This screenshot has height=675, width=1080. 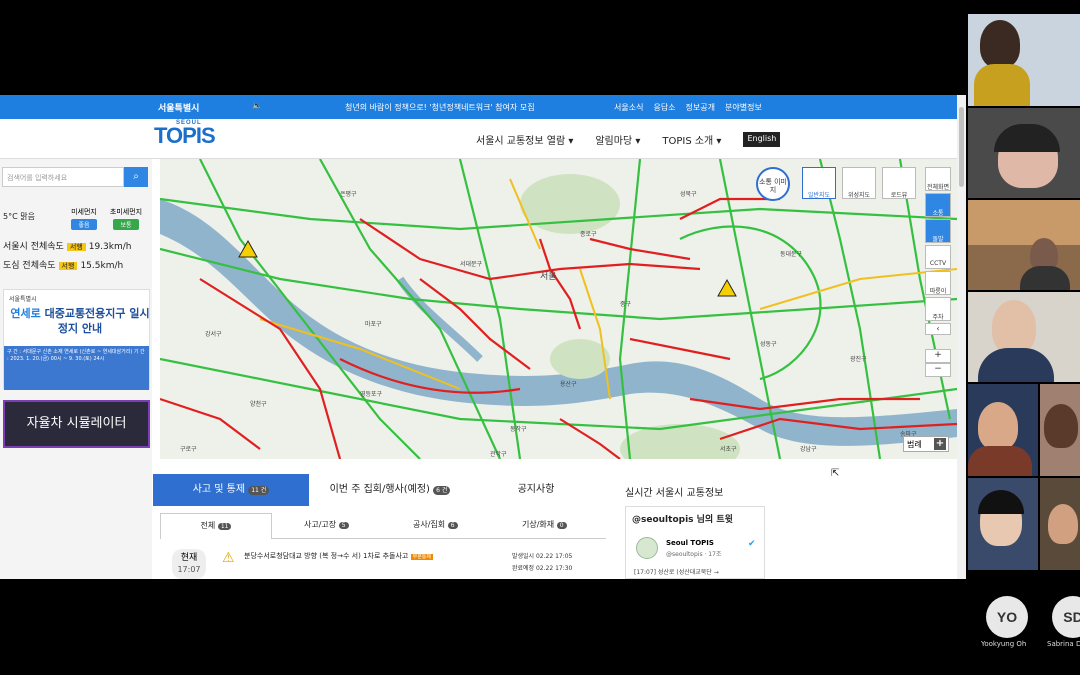 What do you see at coordinates (674, 493) in the screenshot?
I see `twitter-section-title: 실시간 서울시 교통정보` at bounding box center [674, 493].